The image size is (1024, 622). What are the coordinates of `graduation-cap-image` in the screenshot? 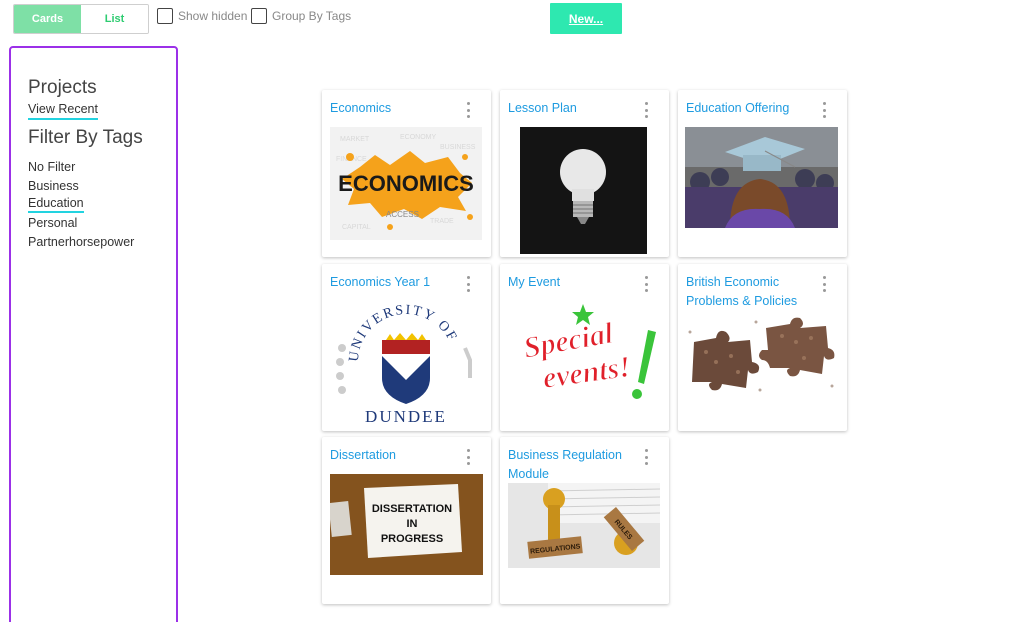 It's located at (761, 177).